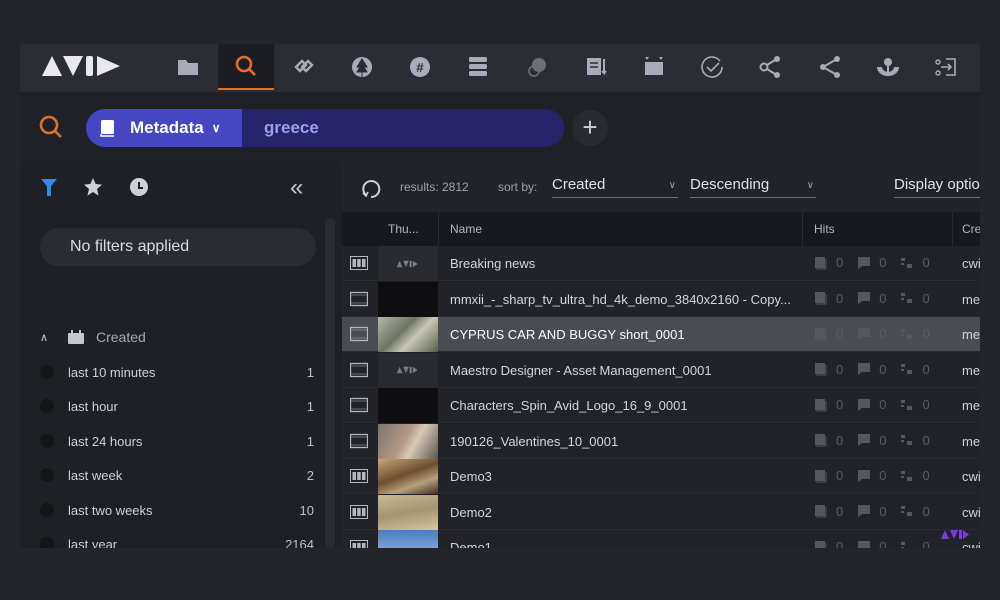 The width and height of the screenshot is (1000, 600). I want to click on asset-name: Demo1, so click(471, 544).